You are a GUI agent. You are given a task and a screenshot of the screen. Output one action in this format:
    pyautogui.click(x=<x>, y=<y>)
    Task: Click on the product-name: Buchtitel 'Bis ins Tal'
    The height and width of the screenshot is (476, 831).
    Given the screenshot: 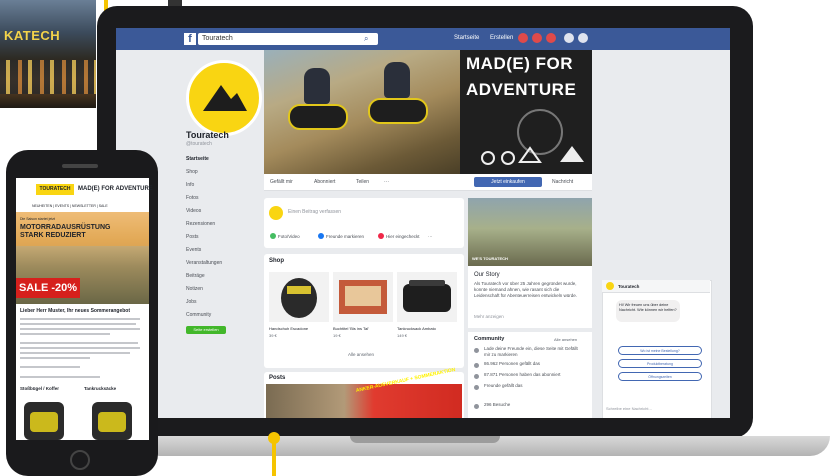 What is the action you would take?
    pyautogui.click(x=364, y=328)
    